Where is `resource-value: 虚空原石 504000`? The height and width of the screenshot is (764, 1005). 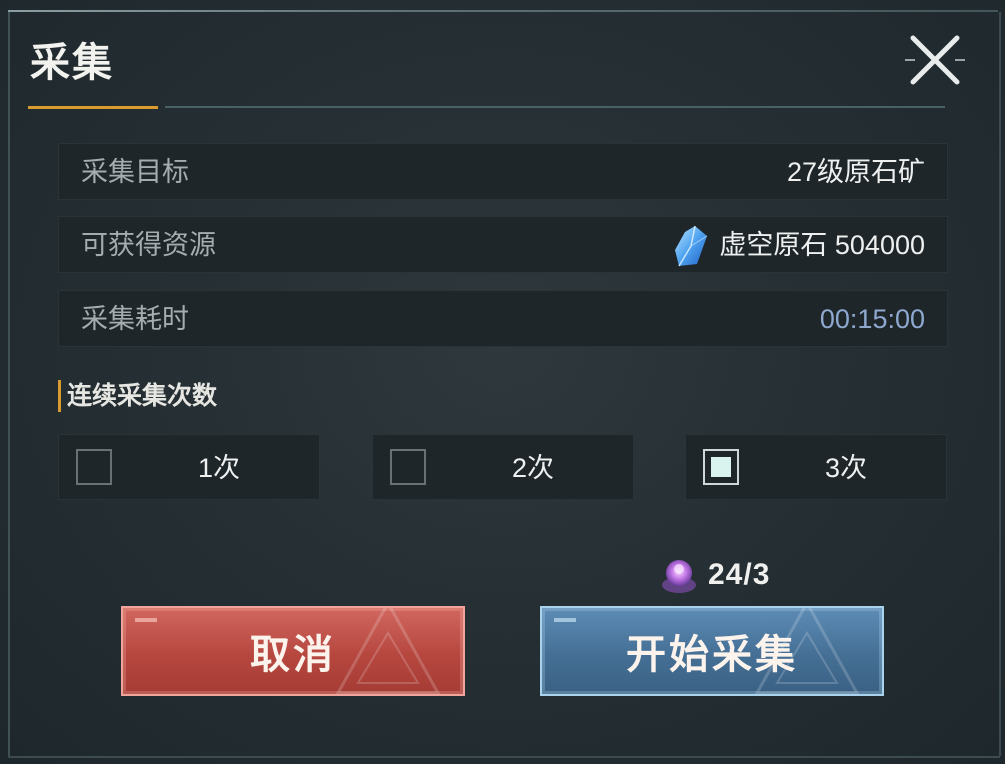
resource-value: 虚空原石 504000 is located at coordinates (822, 245).